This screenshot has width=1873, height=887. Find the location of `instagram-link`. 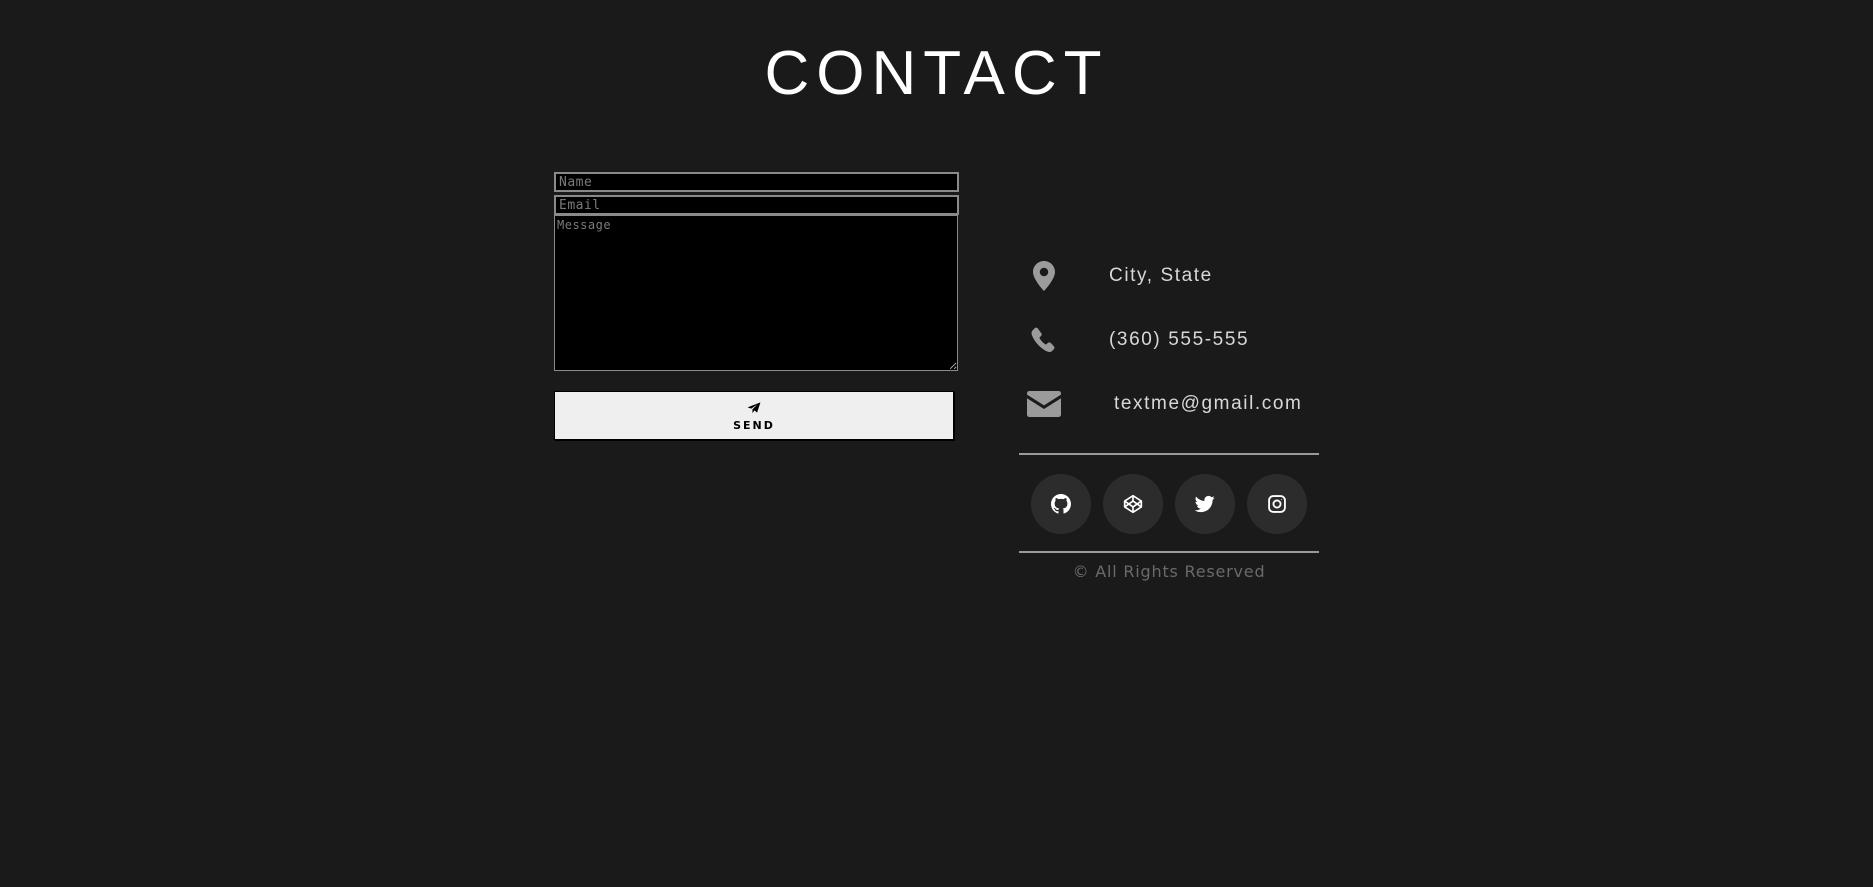

instagram-link is located at coordinates (1277, 504).